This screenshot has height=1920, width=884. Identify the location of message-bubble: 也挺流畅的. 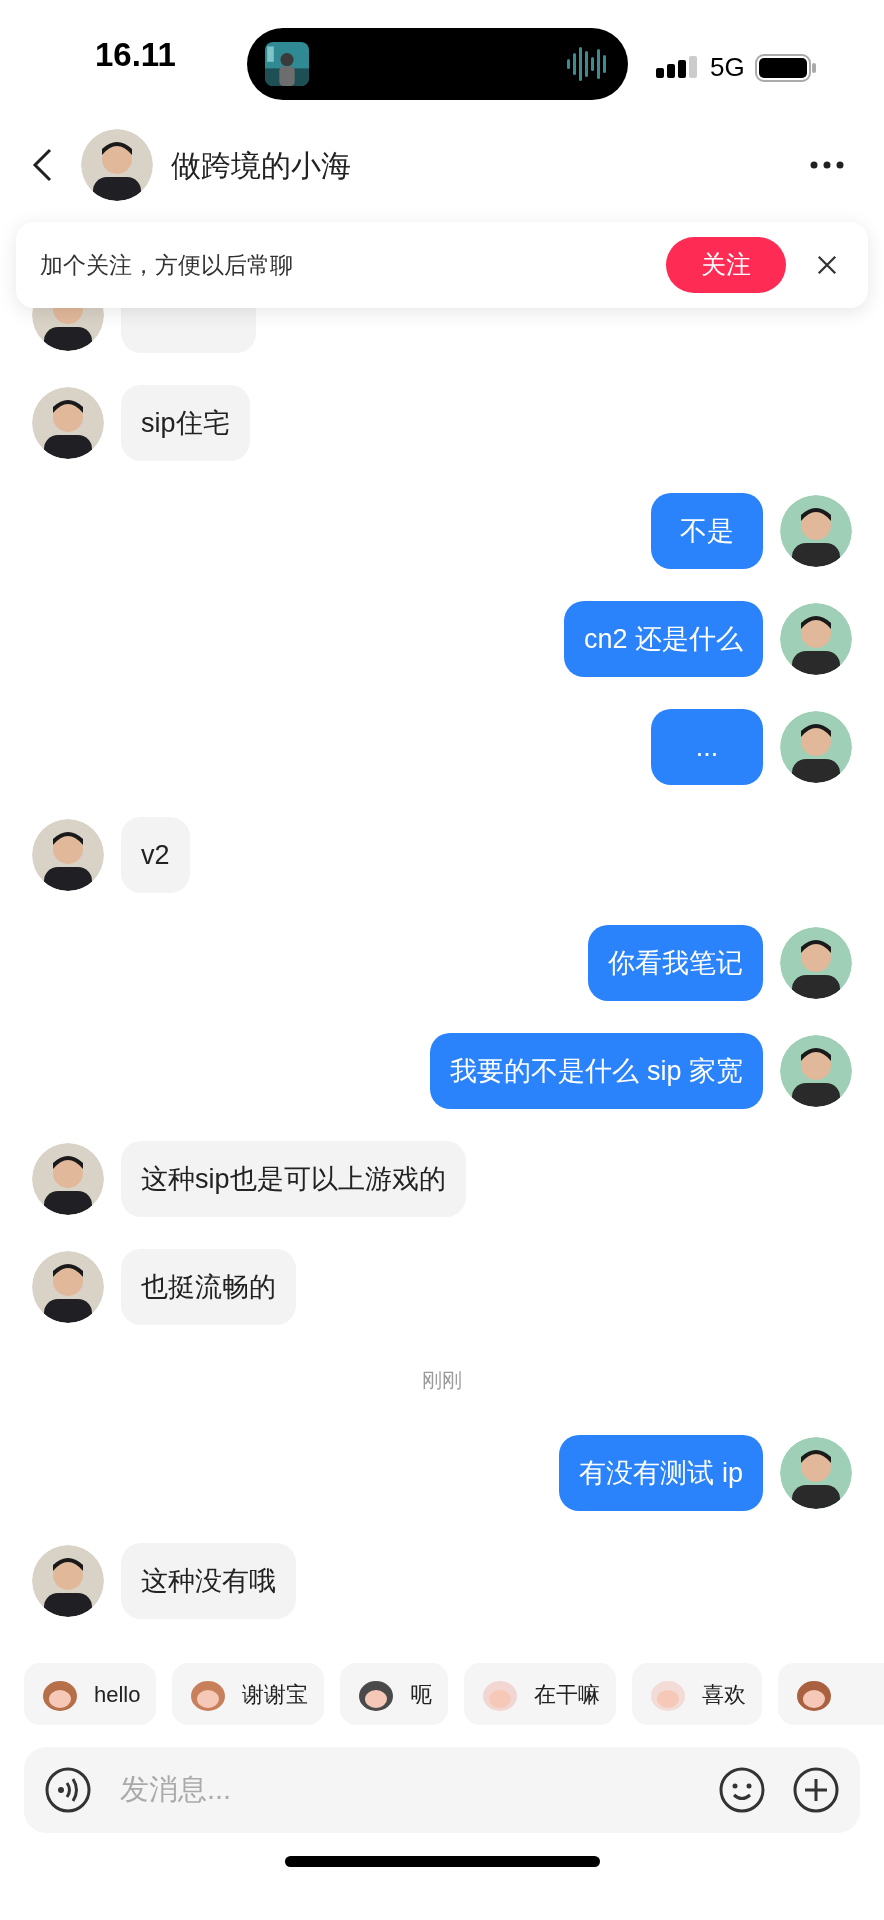
(208, 1287).